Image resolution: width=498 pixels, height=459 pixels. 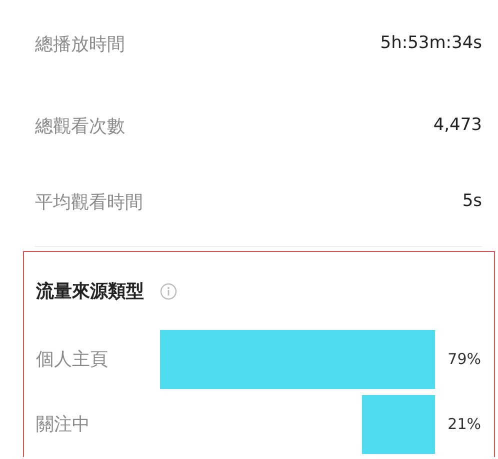 What do you see at coordinates (431, 44) in the screenshot?
I see `stat-value: 5h:53m:34s` at bounding box center [431, 44].